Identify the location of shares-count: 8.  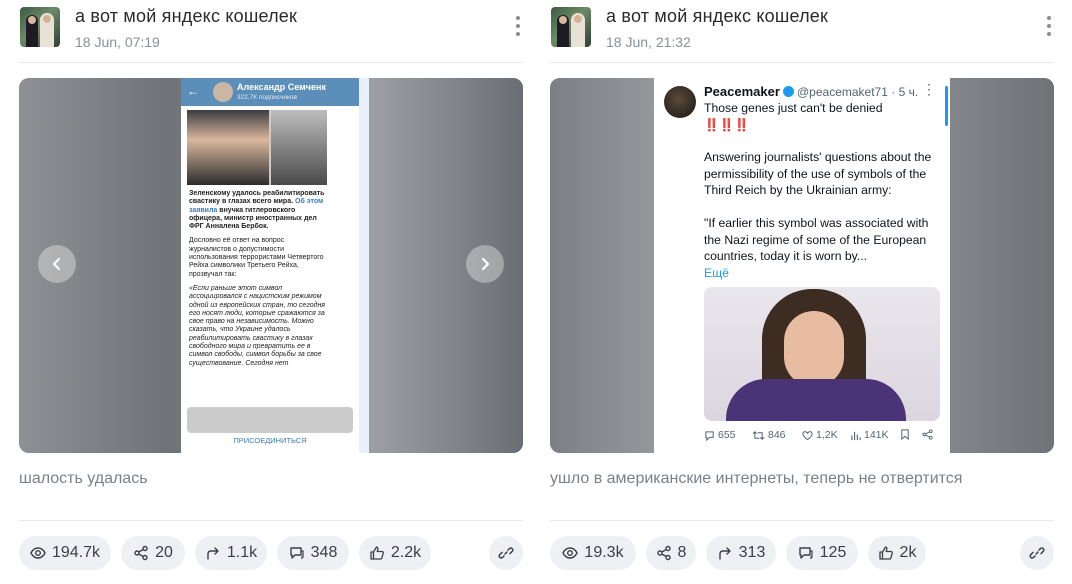
(682, 552).